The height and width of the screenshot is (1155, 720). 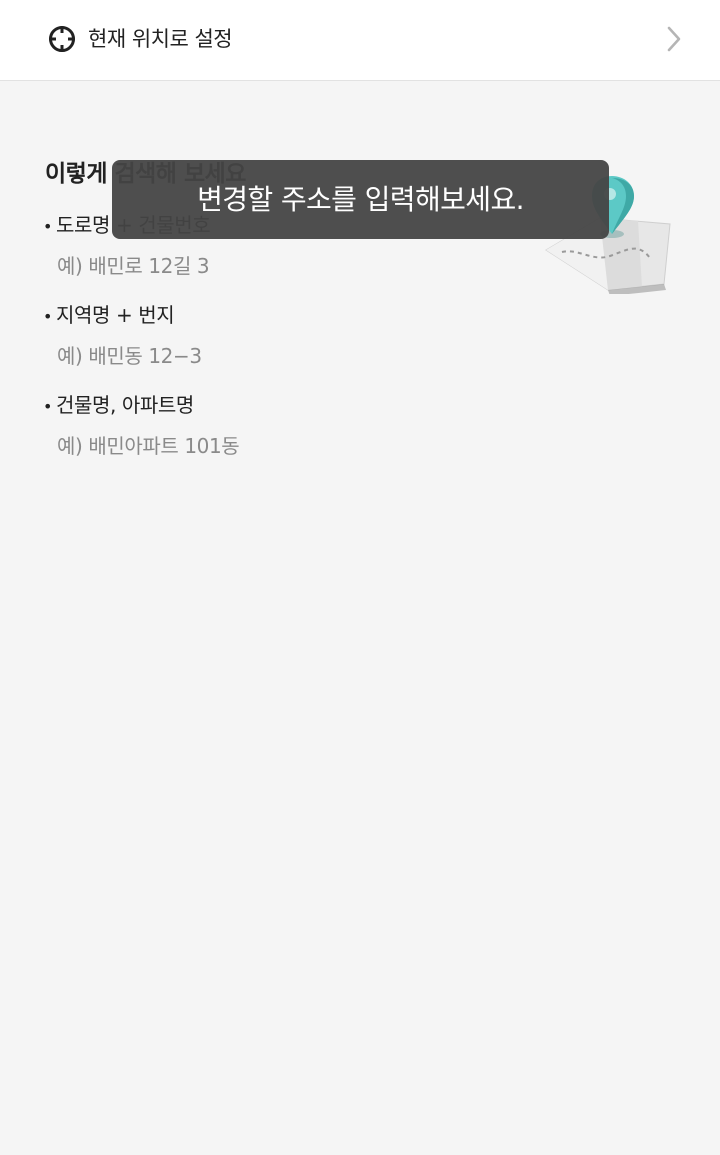 I want to click on top-bar: 현재 위치로 설정, so click(x=360, y=40).